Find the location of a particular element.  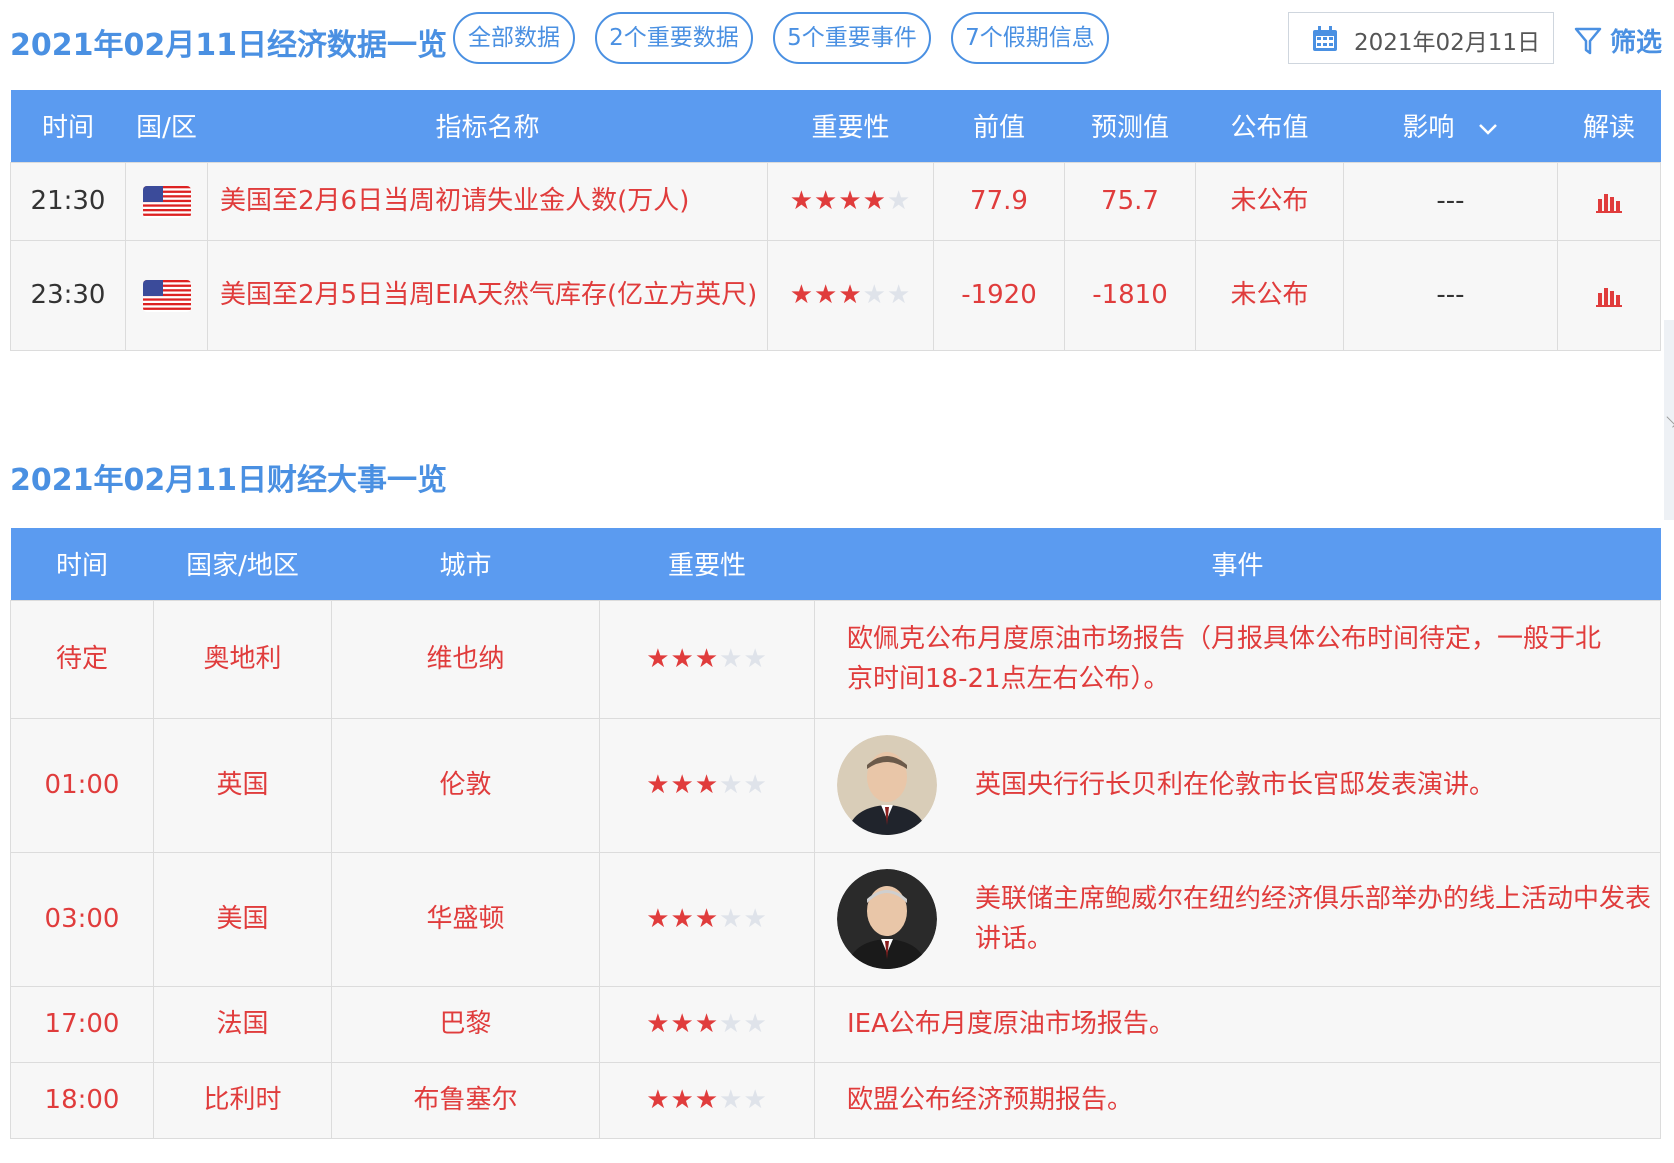

event-country: 英国 is located at coordinates (242, 785).